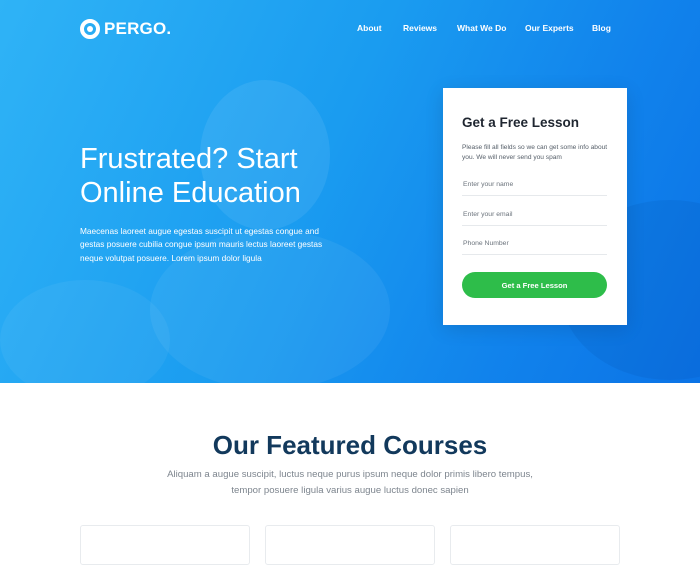 This screenshot has height=565, width=700. I want to click on nav-item-our-experts: Our Experts, so click(549, 28).